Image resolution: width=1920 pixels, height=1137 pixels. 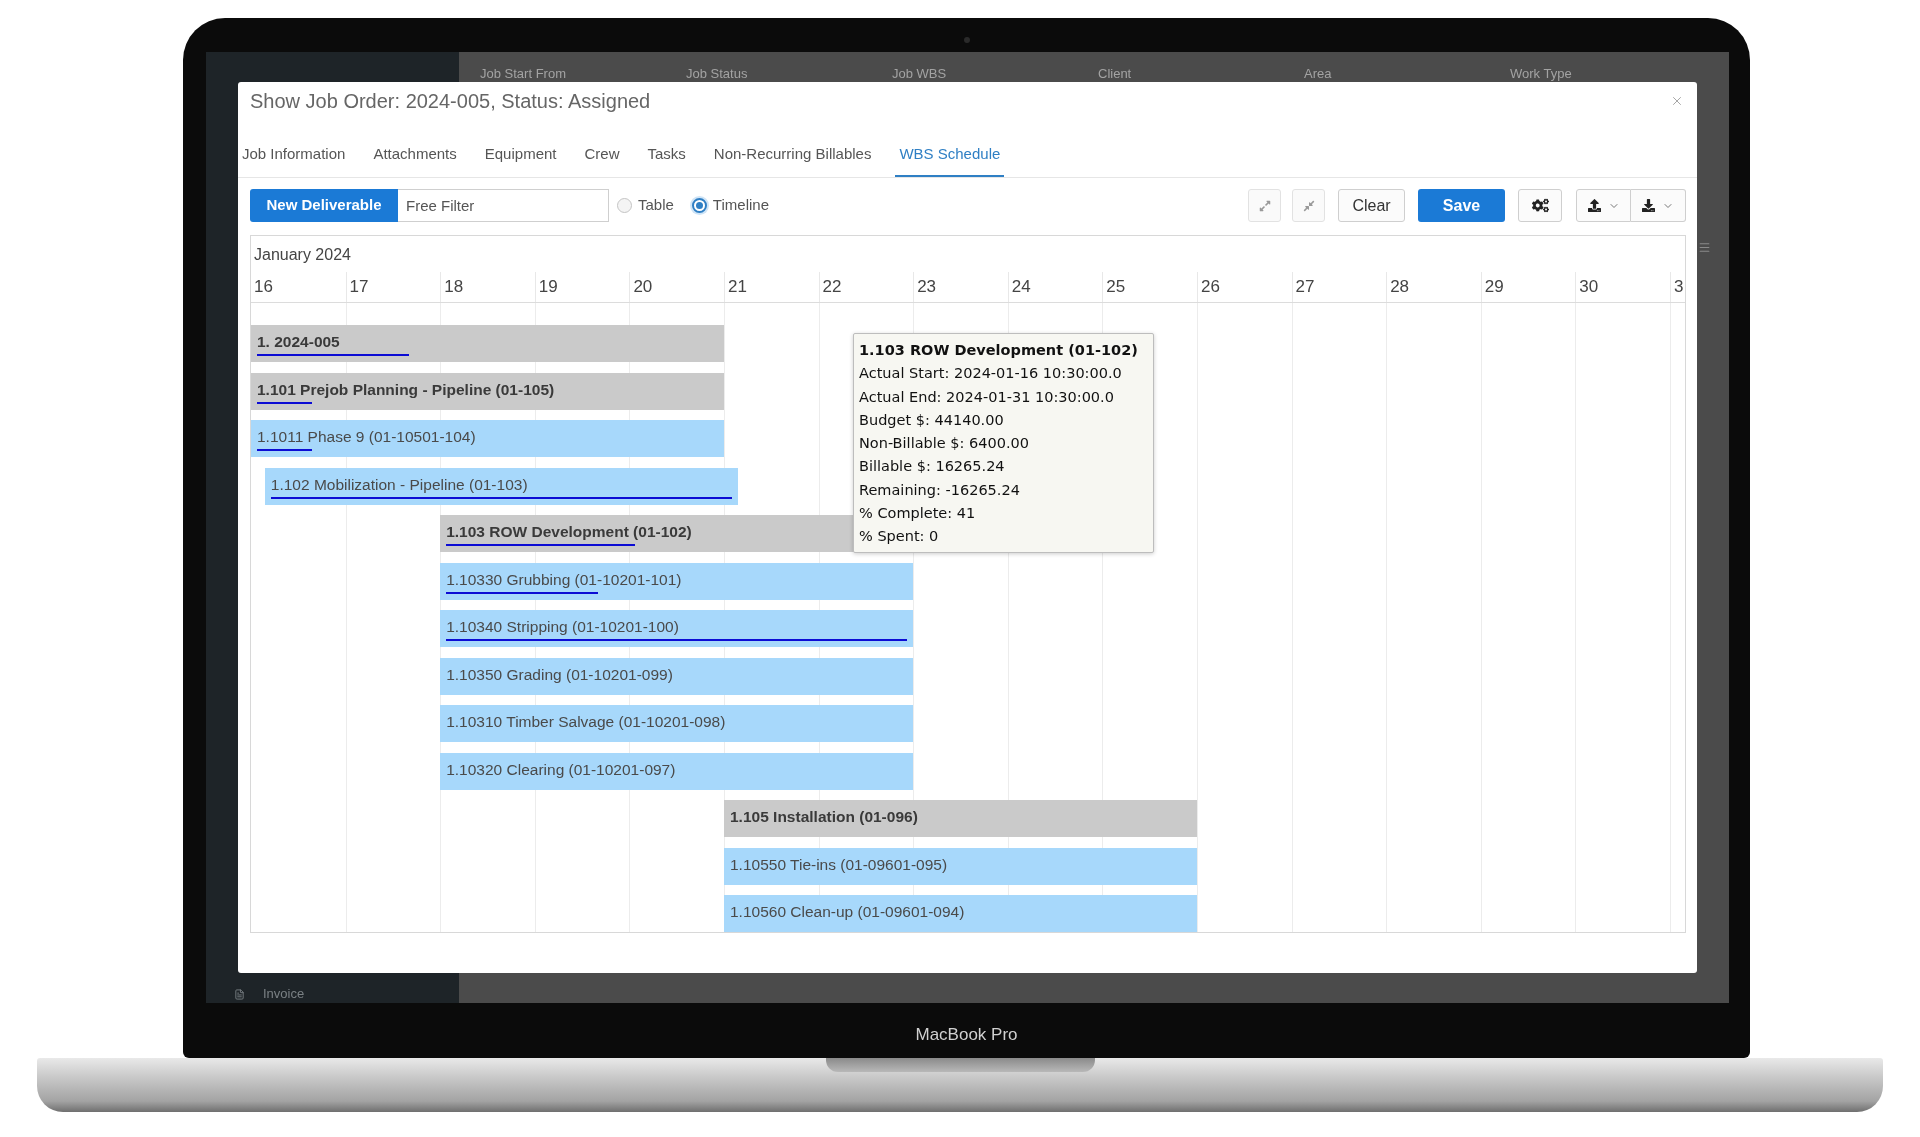 I want to click on tab: Tasks, so click(x=666, y=157).